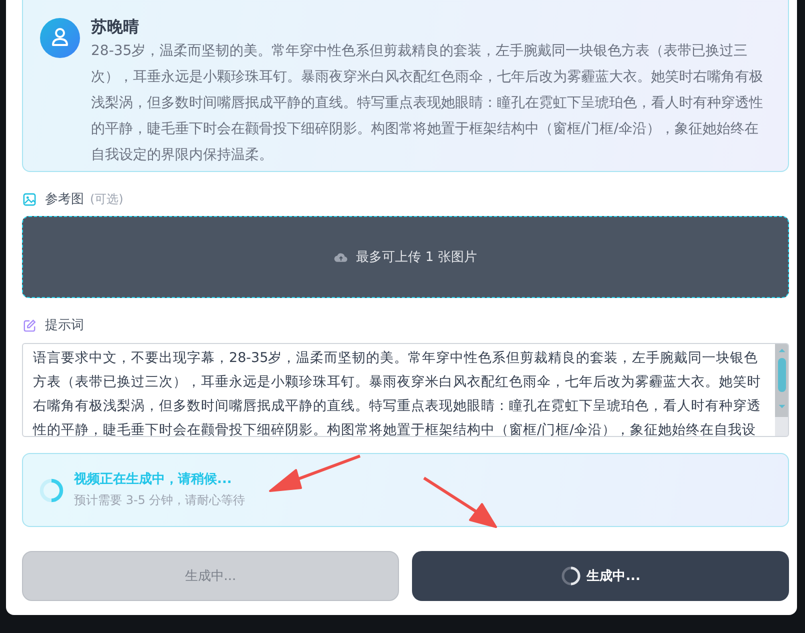 The height and width of the screenshot is (633, 805). I want to click on optional-hint: (可选), so click(107, 199).